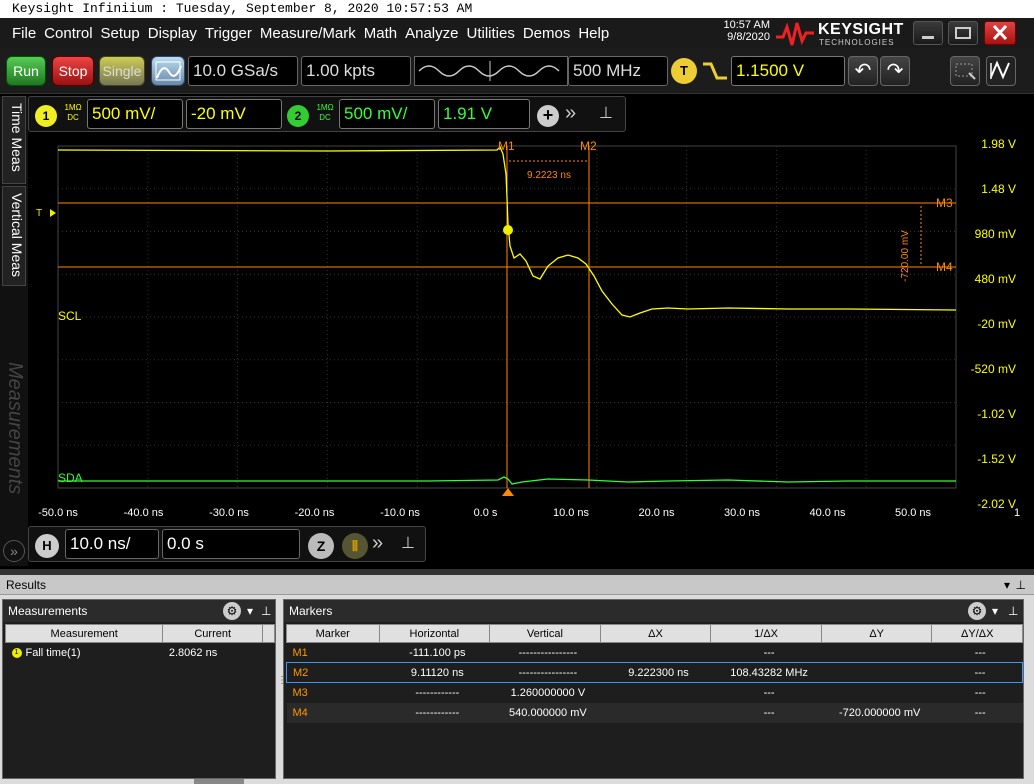  I want to click on channel-1-badge: 1, so click(46, 116).